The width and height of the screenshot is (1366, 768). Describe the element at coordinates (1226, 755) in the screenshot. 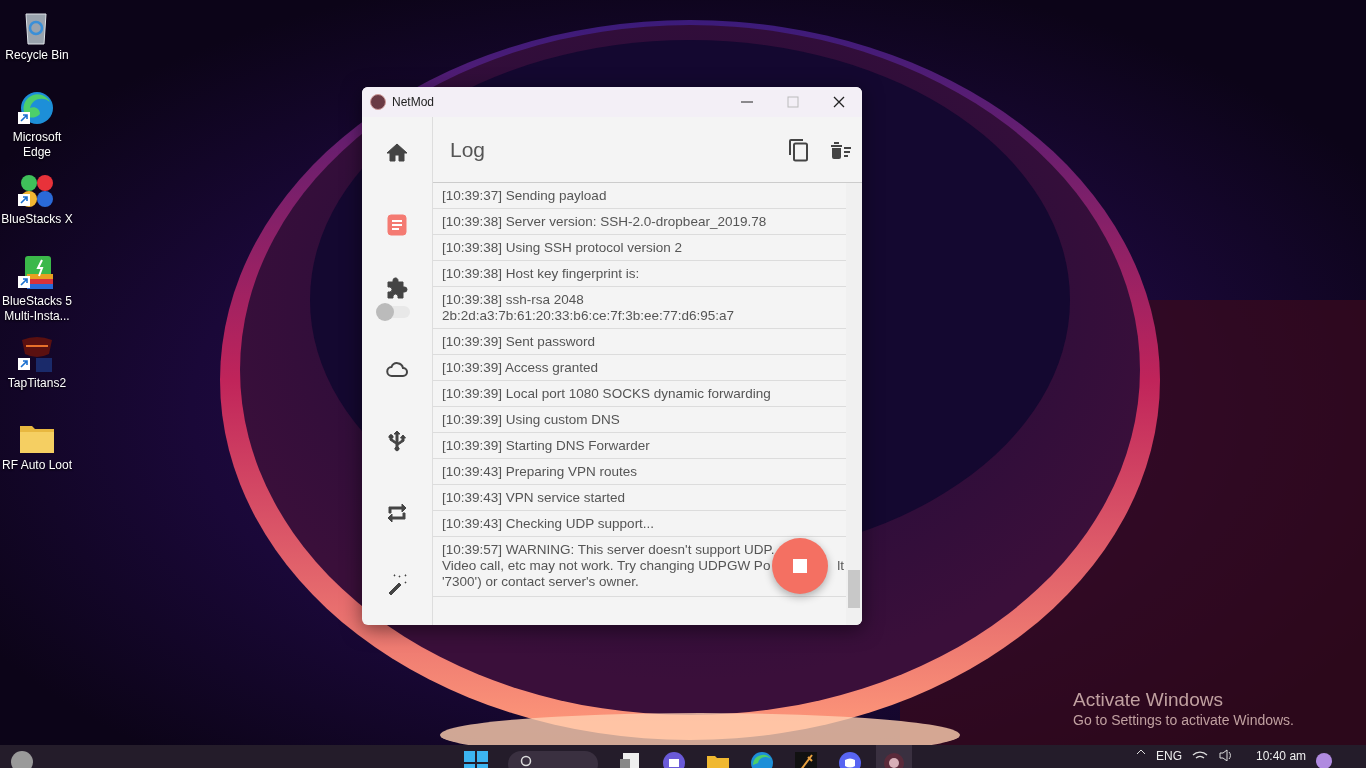

I see `speaker-icon` at that location.